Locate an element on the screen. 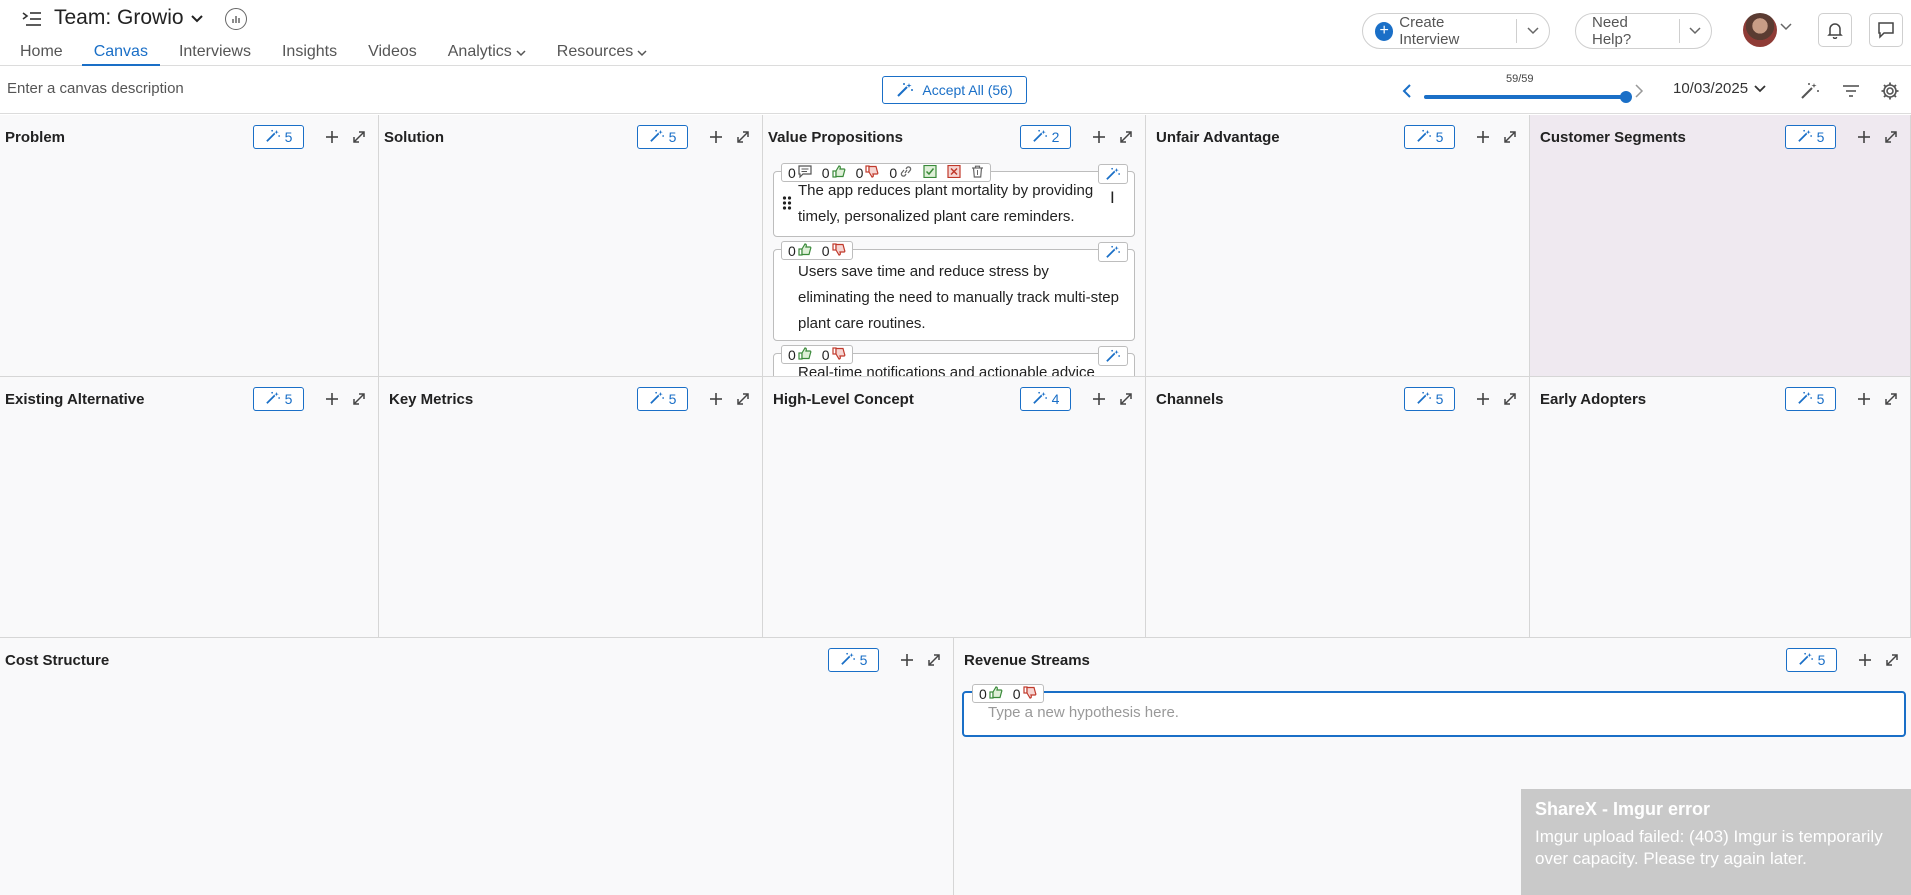 The width and height of the screenshot is (1911, 895). drag-handle-icon is located at coordinates (787, 205).